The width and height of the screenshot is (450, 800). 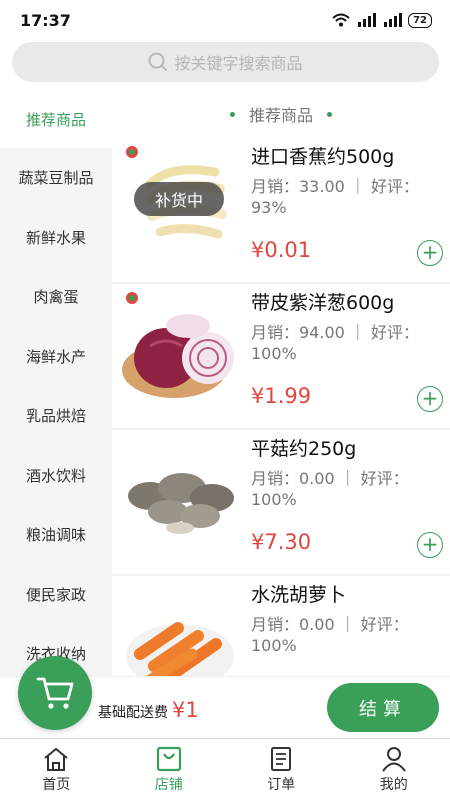 I want to click on orders-icon, so click(x=281, y=758).